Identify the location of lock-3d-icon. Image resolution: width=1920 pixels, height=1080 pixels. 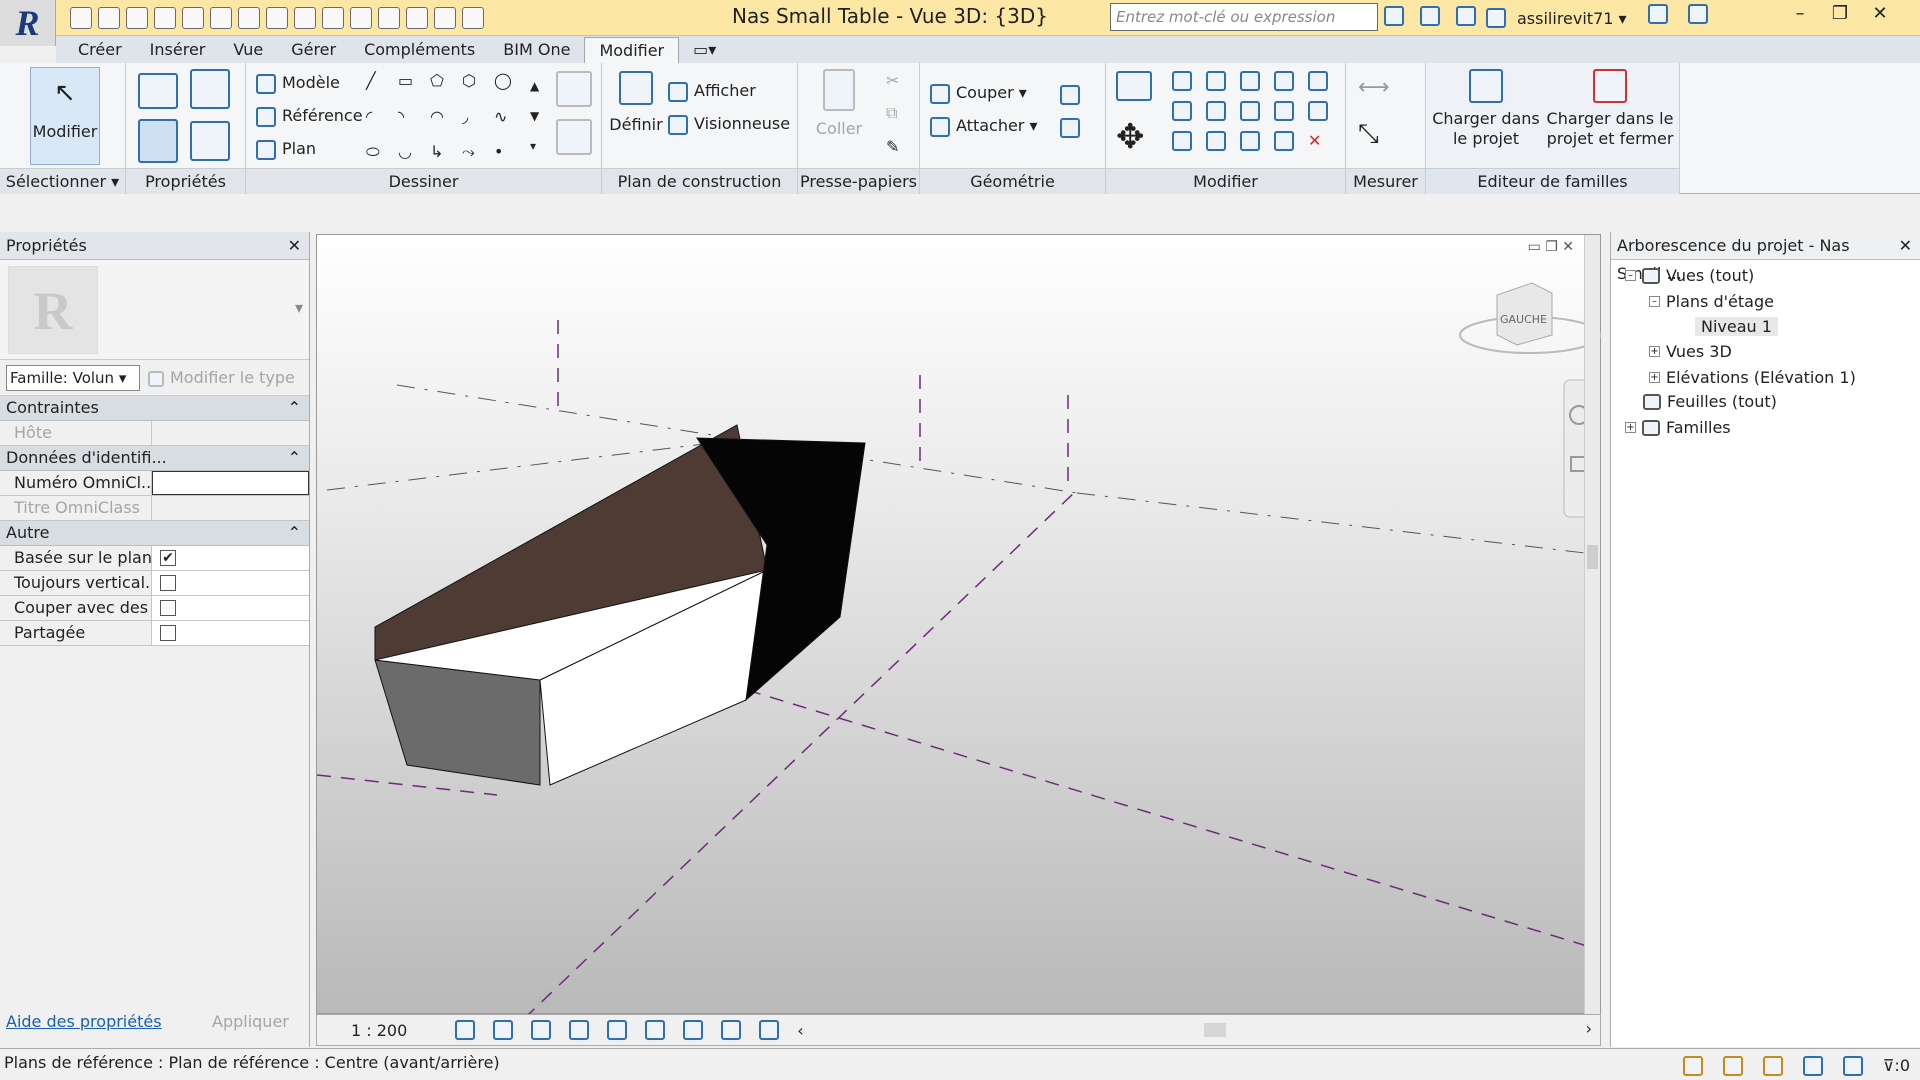
(693, 1030).